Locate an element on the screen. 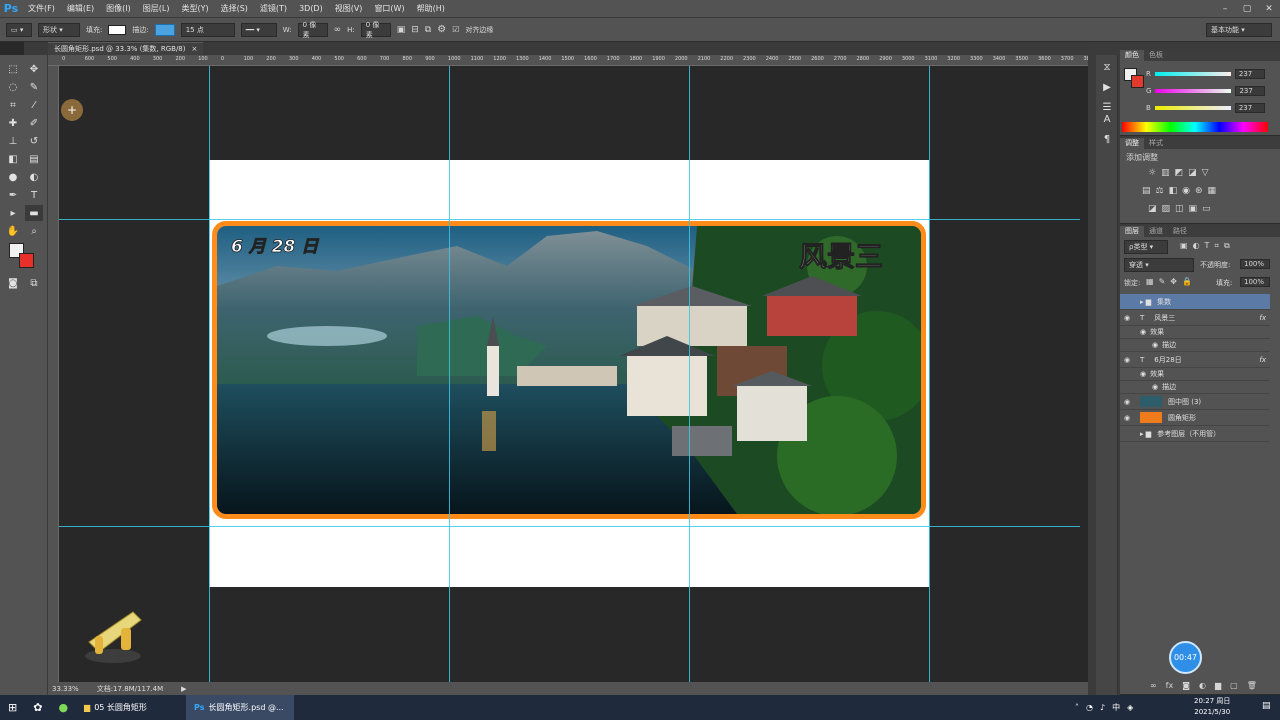 This screenshot has width=1280, height=720. healing-tool-icon: ✚ is located at coordinates (13, 123).